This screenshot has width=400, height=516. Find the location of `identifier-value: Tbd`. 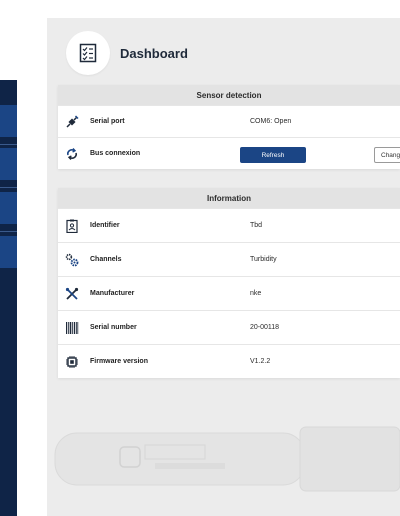

identifier-value: Tbd is located at coordinates (256, 225).